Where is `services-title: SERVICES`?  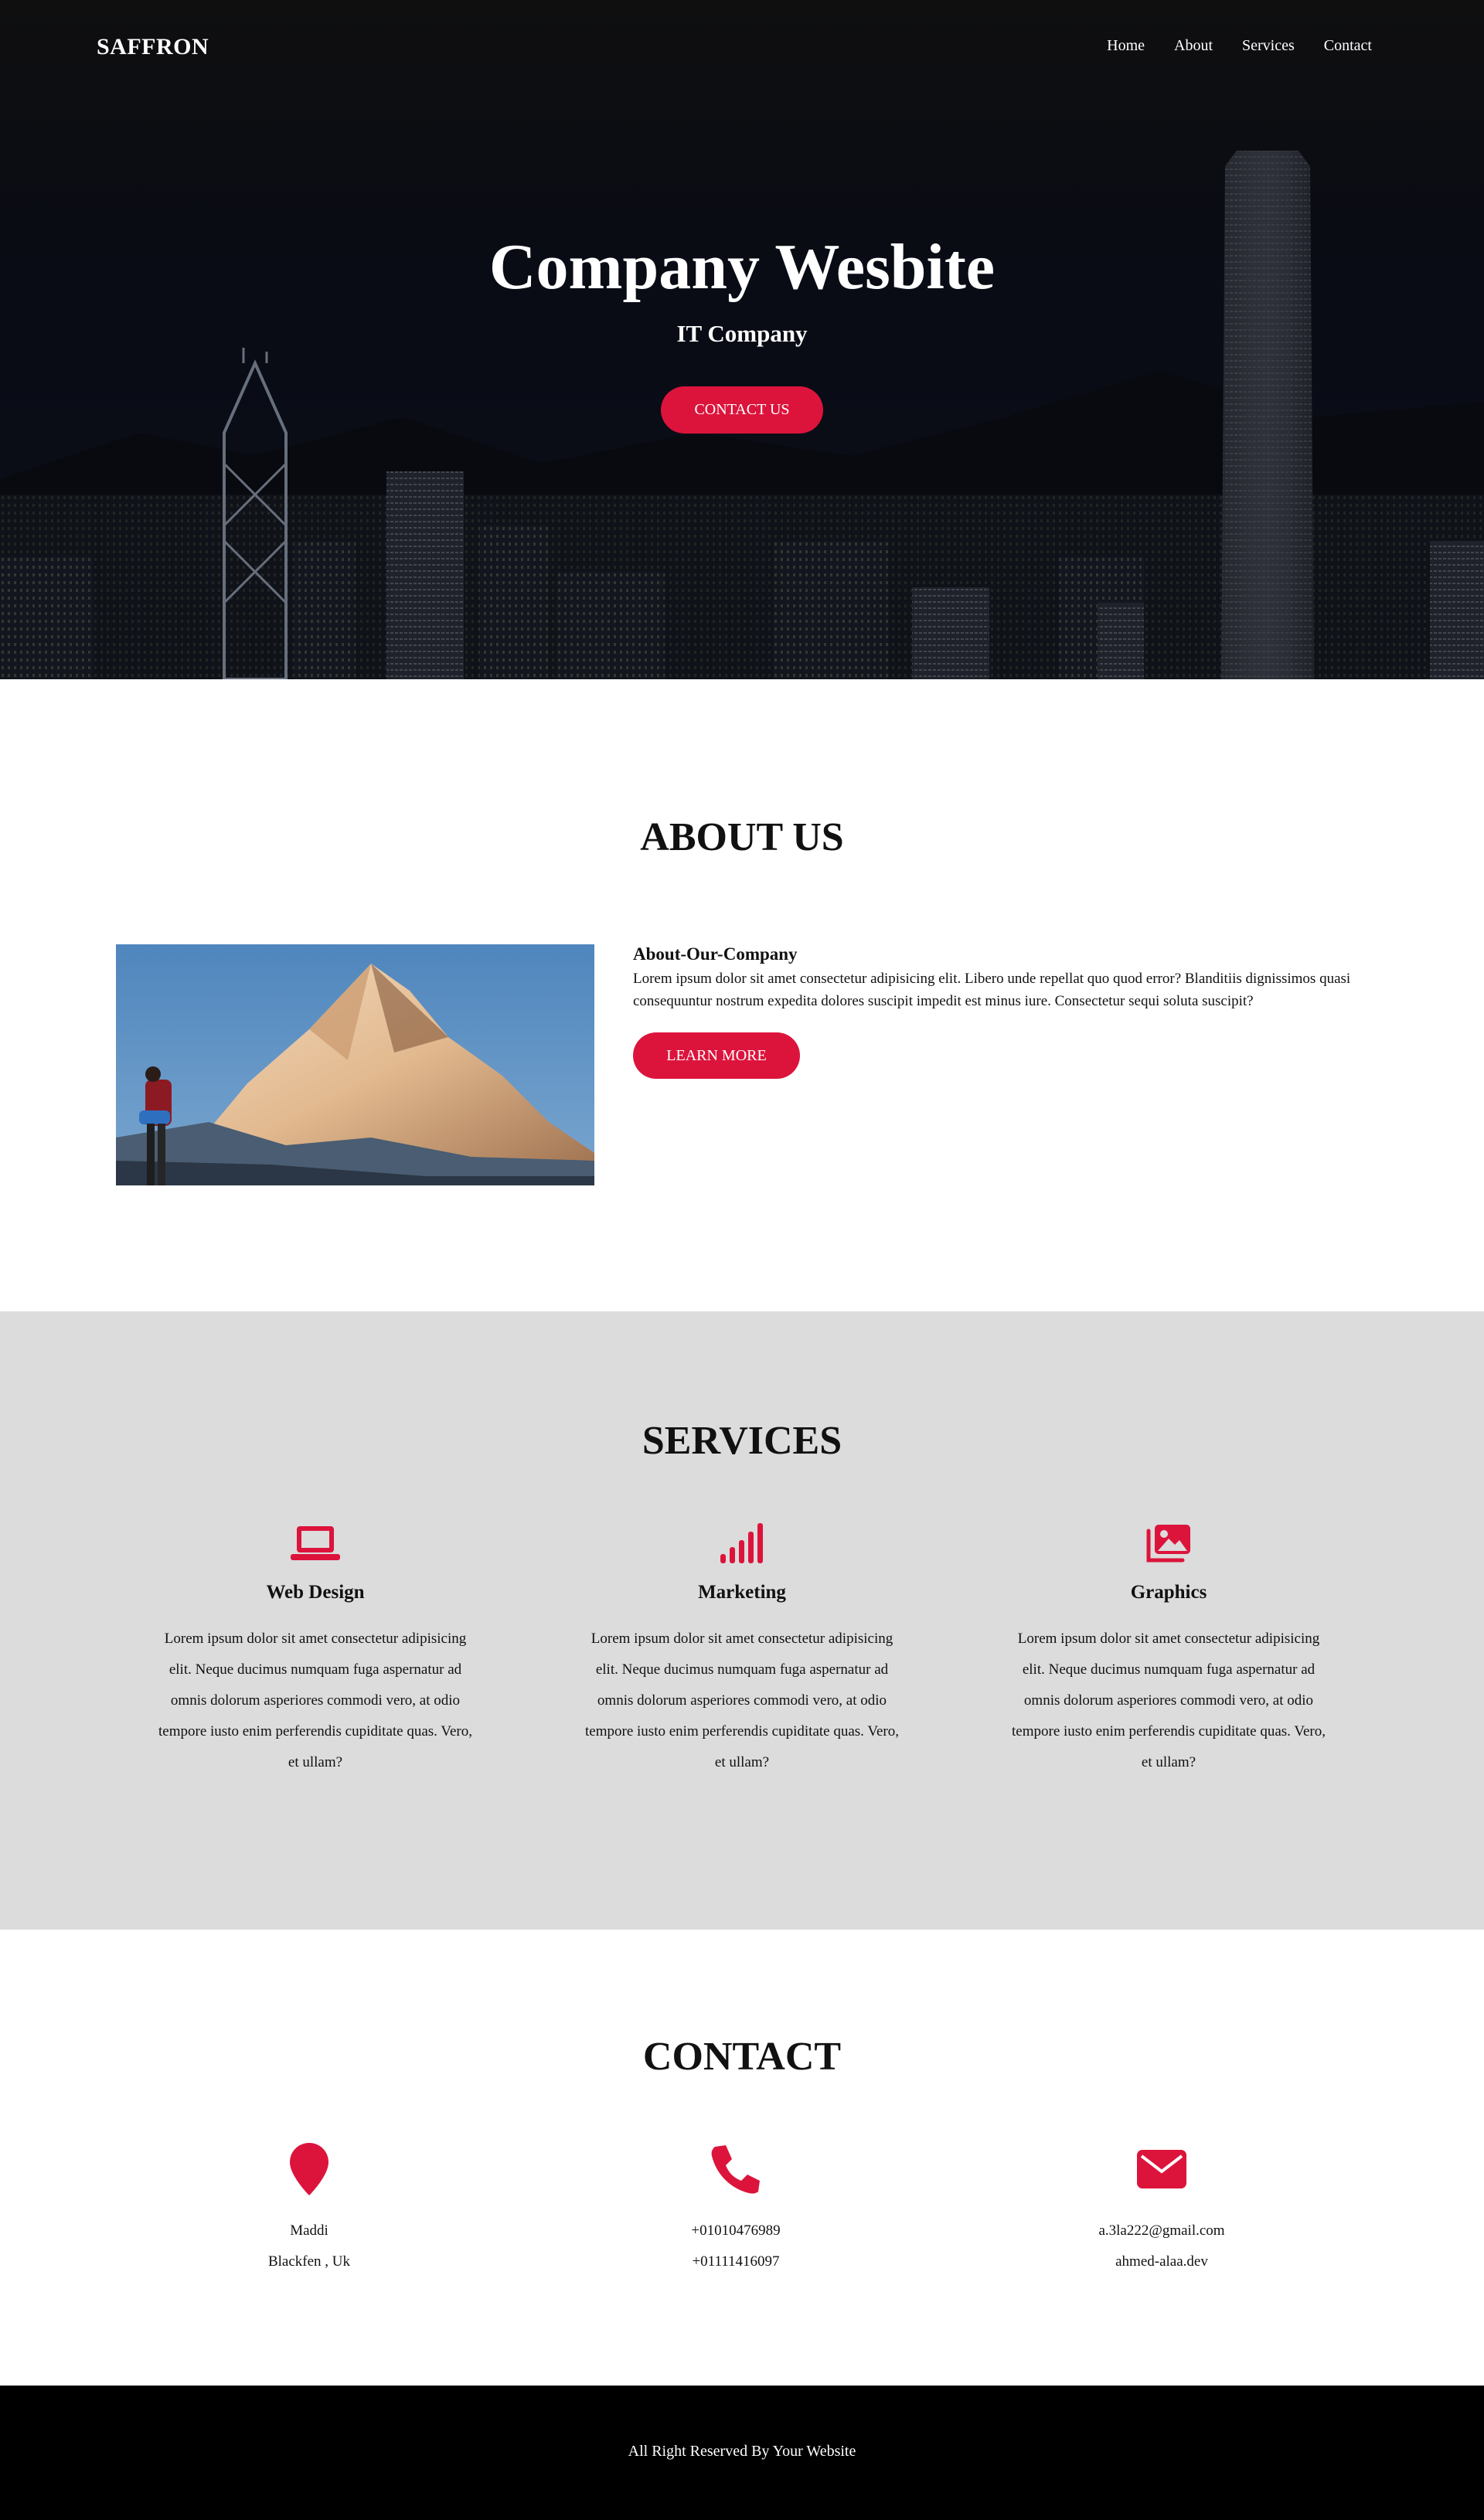 services-title: SERVICES is located at coordinates (742, 1441).